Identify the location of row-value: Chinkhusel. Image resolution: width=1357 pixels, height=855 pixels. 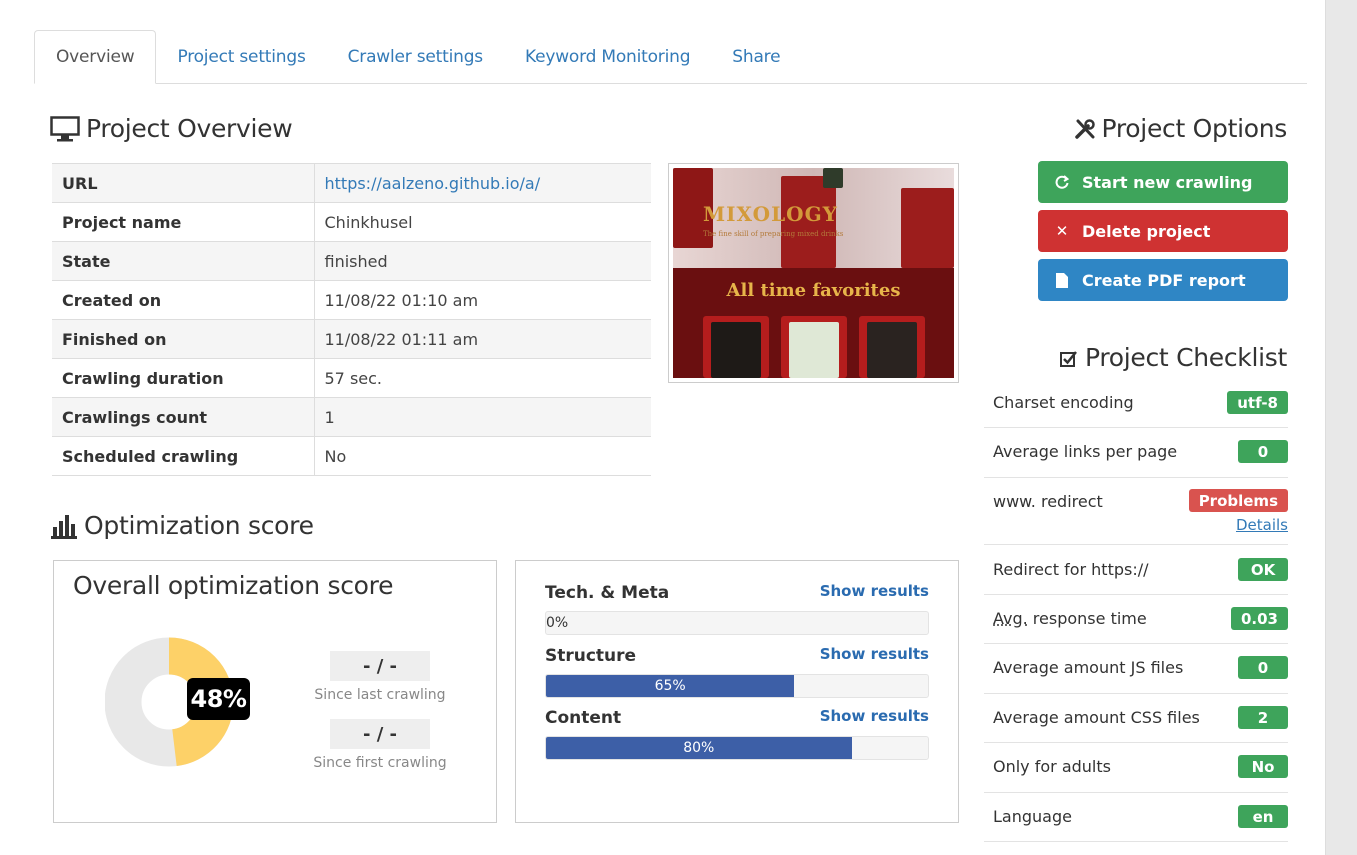
(482, 222).